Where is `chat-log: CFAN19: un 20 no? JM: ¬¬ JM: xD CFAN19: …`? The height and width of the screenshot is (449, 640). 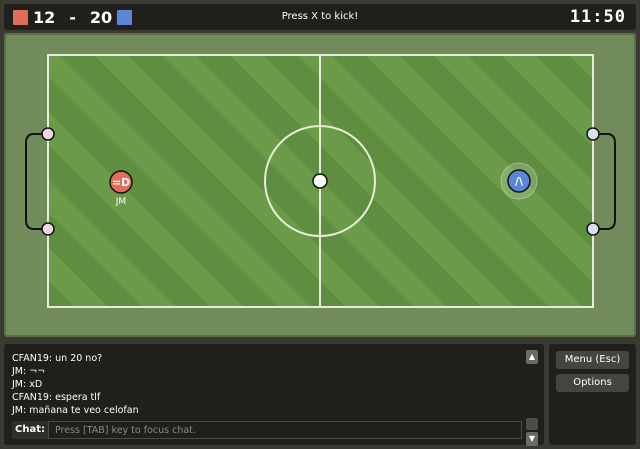
chat-log: CFAN19: un 20 no? JM: ¬¬ JM: xD CFAN19: … is located at coordinates (262, 384).